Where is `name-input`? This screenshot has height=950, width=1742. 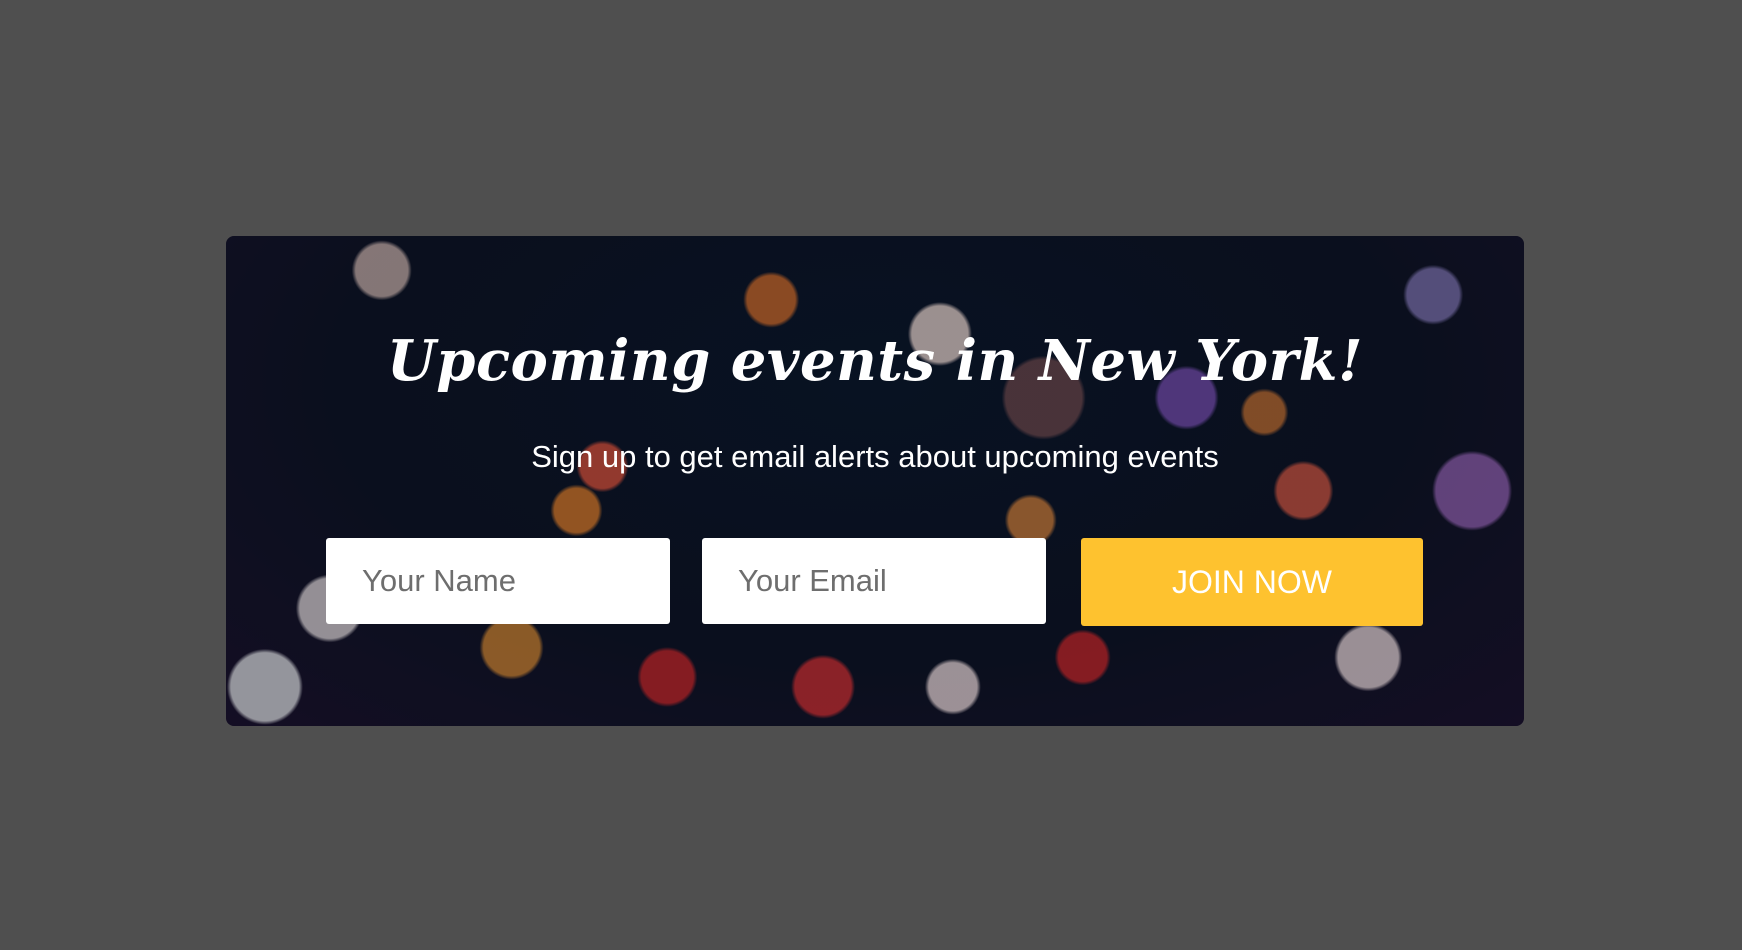 name-input is located at coordinates (498, 581).